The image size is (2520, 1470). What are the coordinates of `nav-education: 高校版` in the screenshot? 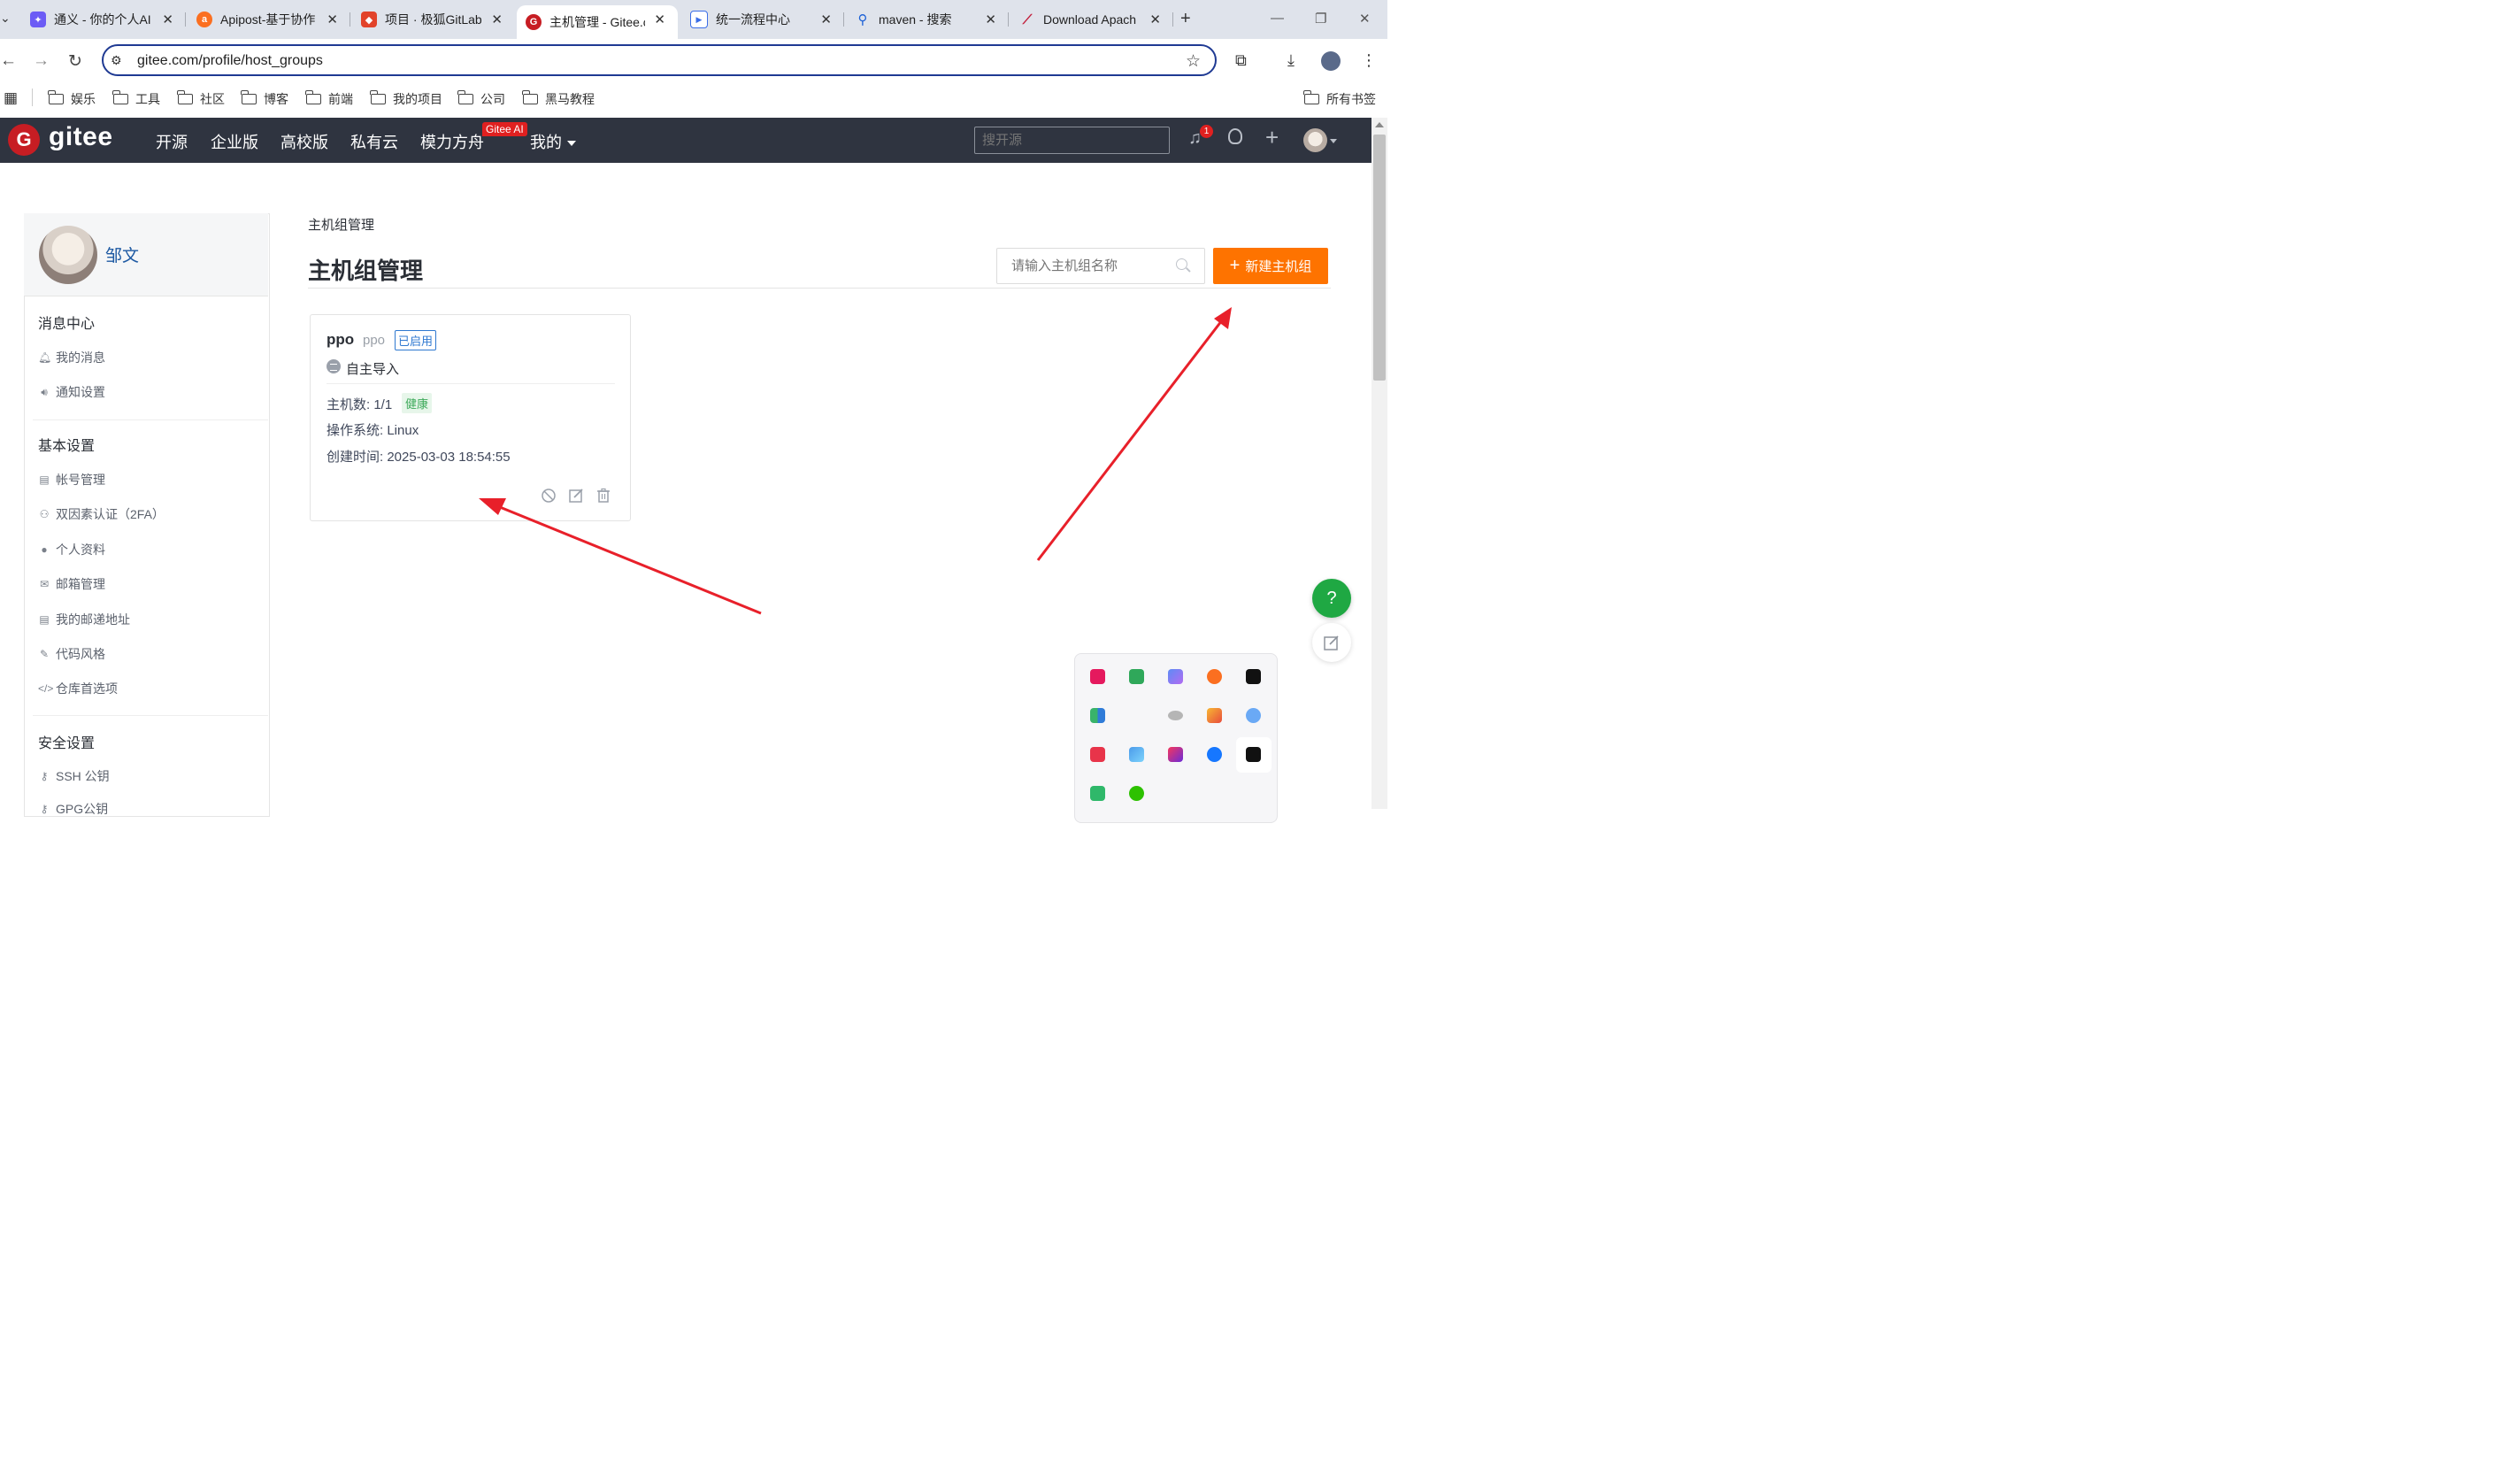 It's located at (304, 141).